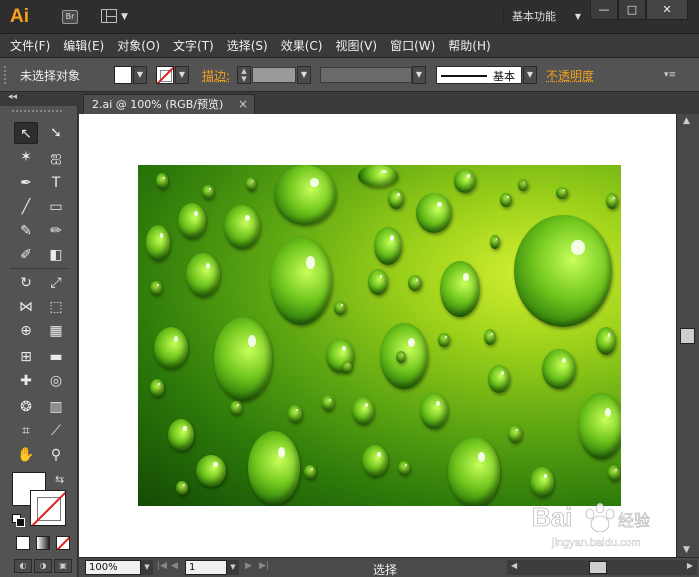  What do you see at coordinates (686, 550) in the screenshot?
I see `scroll-down-icon: ▼` at bounding box center [686, 550].